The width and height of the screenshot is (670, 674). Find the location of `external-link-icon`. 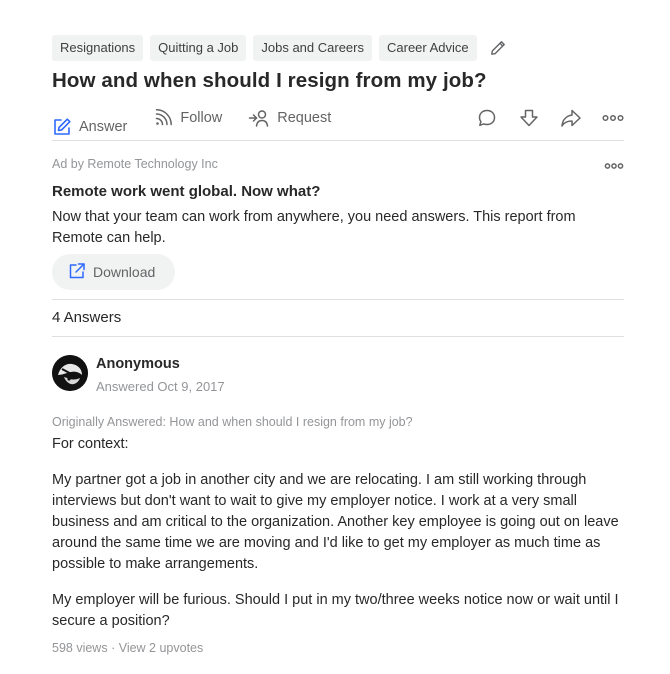

external-link-icon is located at coordinates (77, 272).